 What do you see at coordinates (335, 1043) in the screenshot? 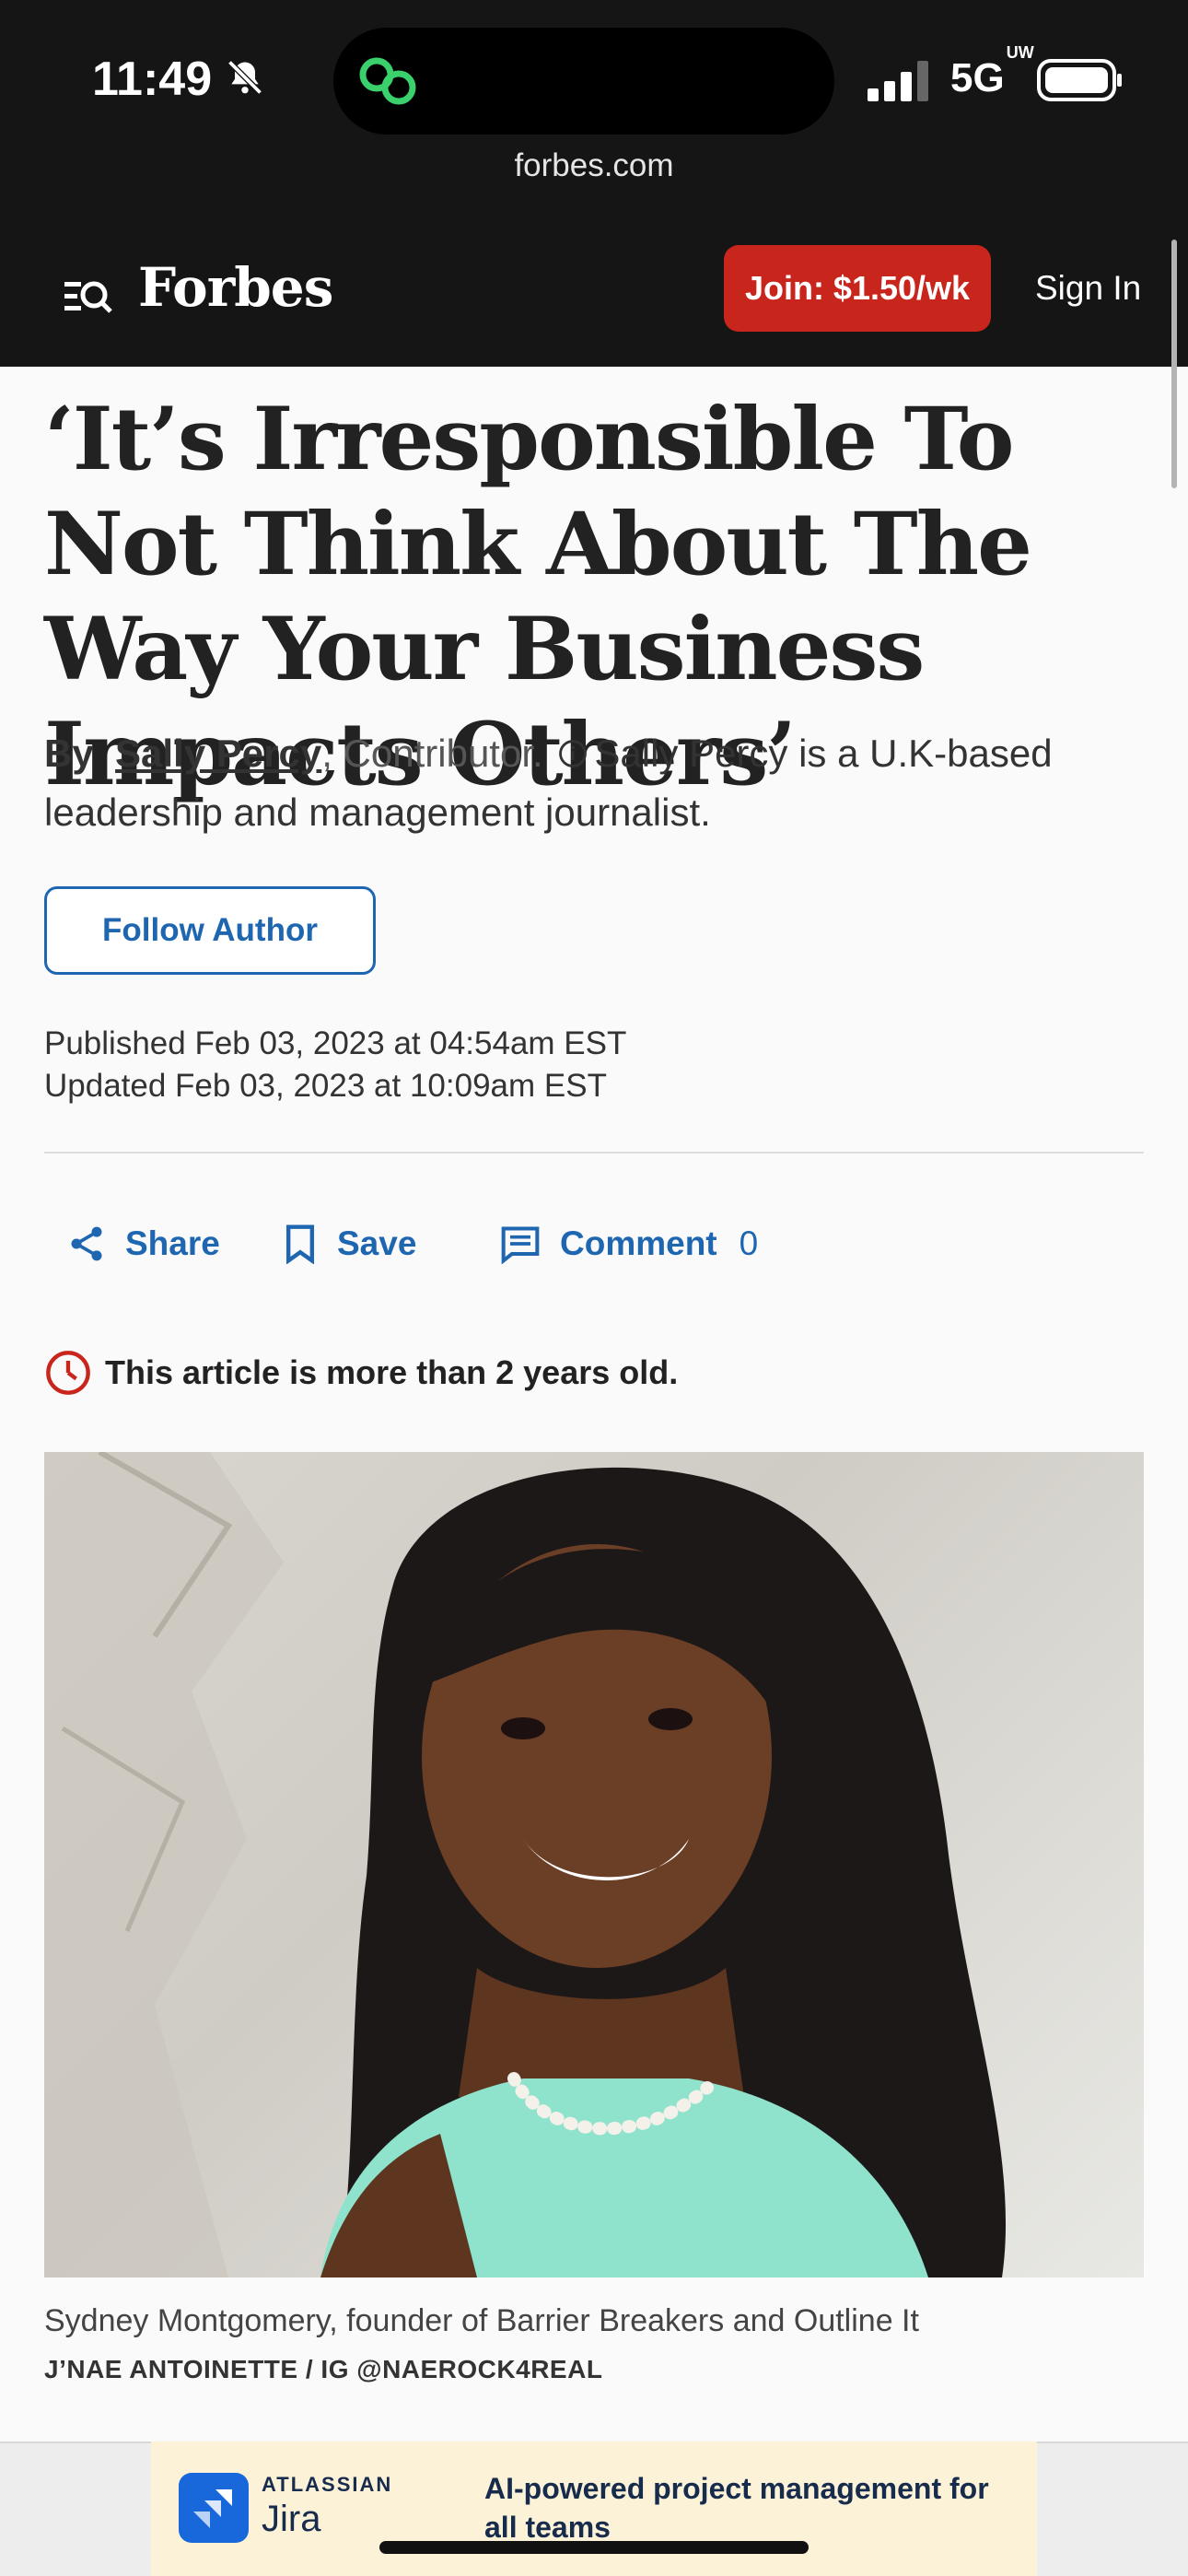
I see `published-date: Published Feb 03, 2023 at 04:54am EST` at bounding box center [335, 1043].